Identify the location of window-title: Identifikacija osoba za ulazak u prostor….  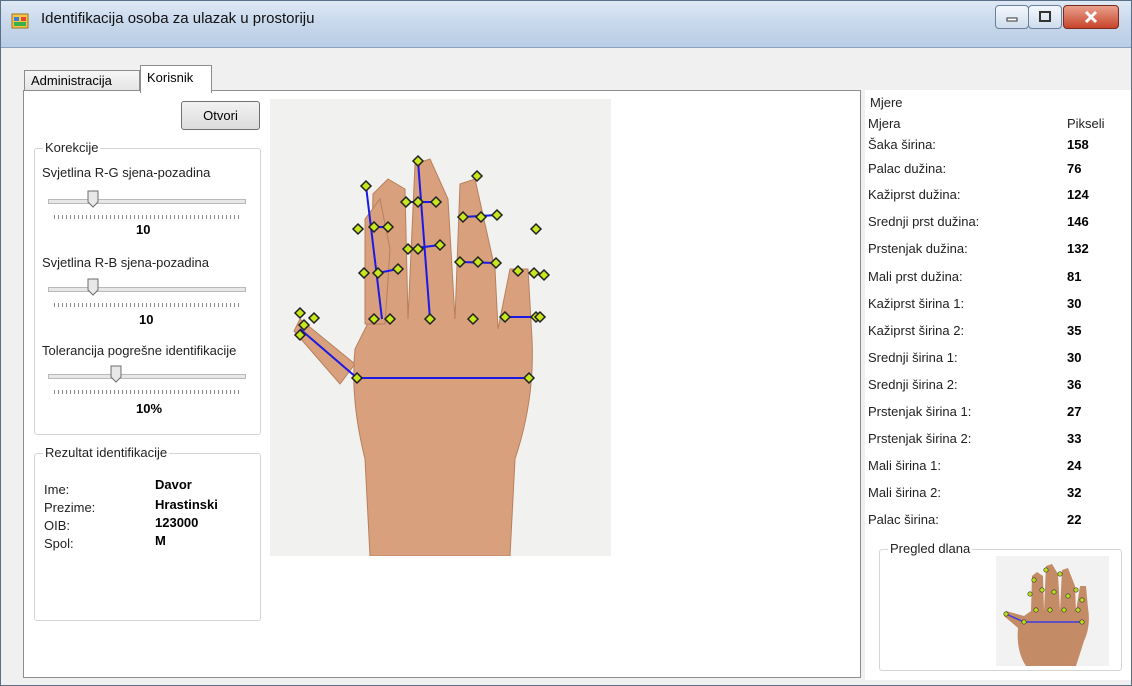
(178, 18).